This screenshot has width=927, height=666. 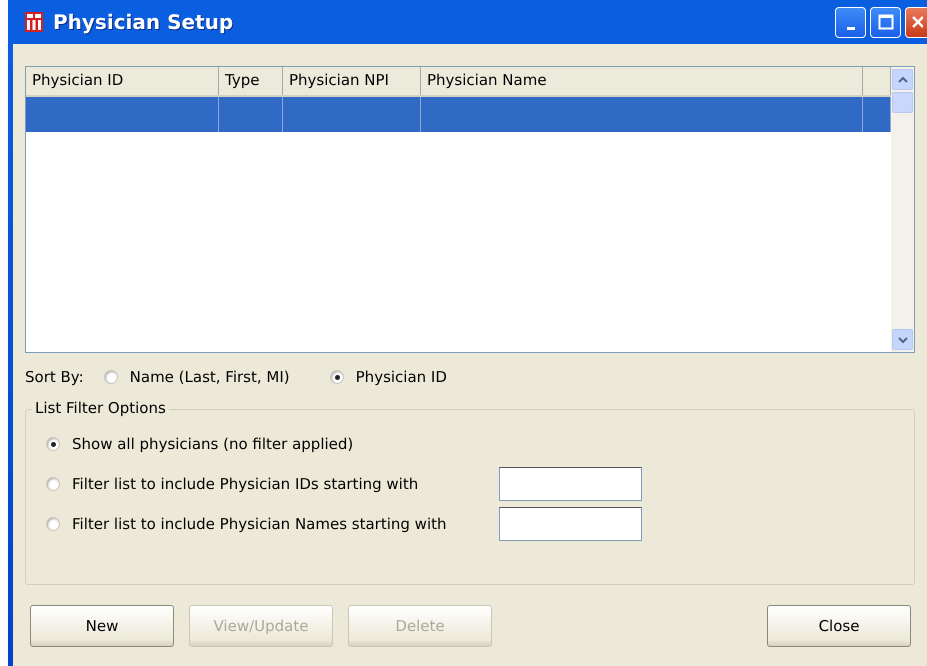 What do you see at coordinates (850, 22) in the screenshot?
I see `minimize-button` at bounding box center [850, 22].